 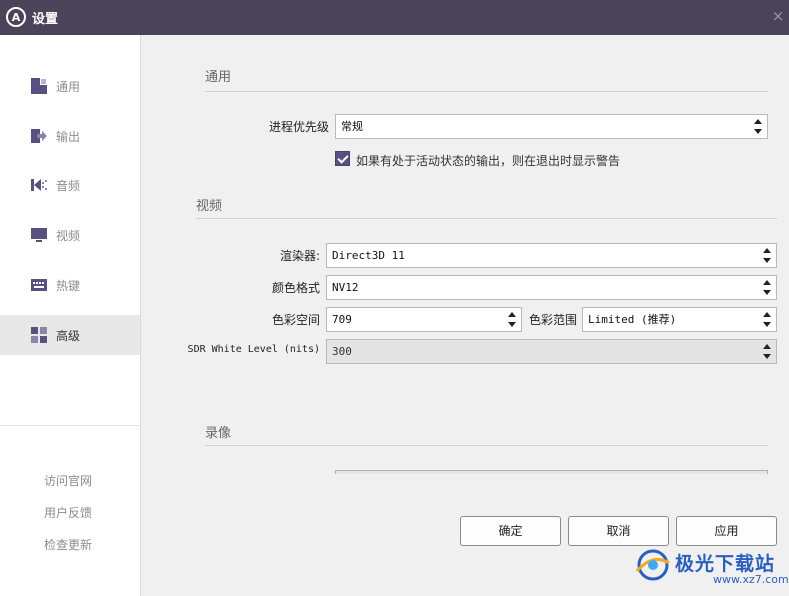 I want to click on renderer-value: Direct3D 11, so click(x=368, y=255).